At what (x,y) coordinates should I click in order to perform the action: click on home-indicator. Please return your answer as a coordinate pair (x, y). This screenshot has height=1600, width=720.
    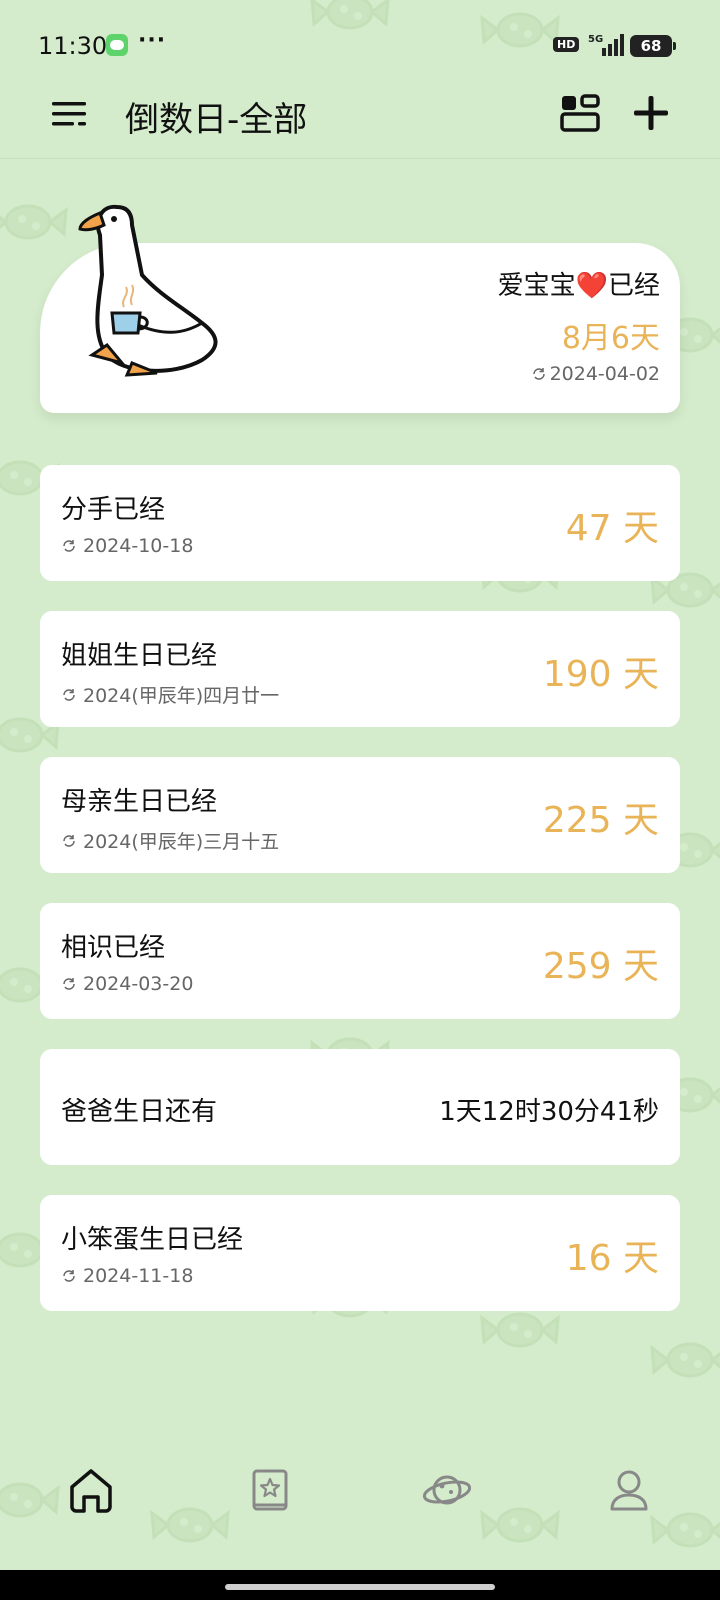
    Looking at the image, I should click on (360, 1587).